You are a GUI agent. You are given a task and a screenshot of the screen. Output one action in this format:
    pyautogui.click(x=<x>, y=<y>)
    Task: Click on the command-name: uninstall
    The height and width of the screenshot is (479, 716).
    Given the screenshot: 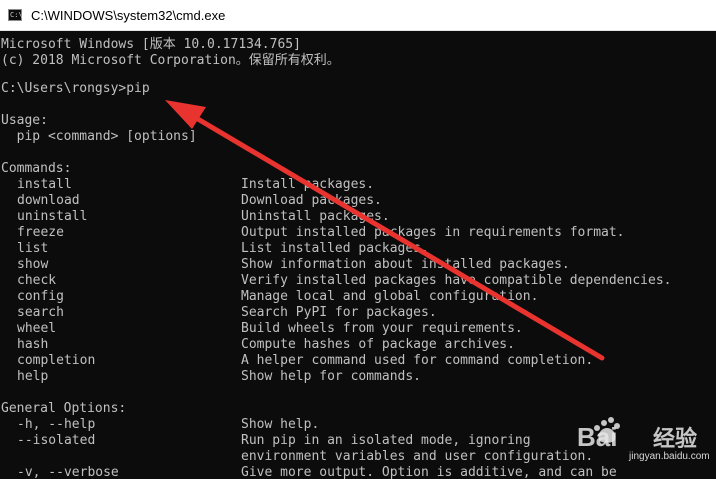 What is the action you would take?
    pyautogui.click(x=52, y=216)
    